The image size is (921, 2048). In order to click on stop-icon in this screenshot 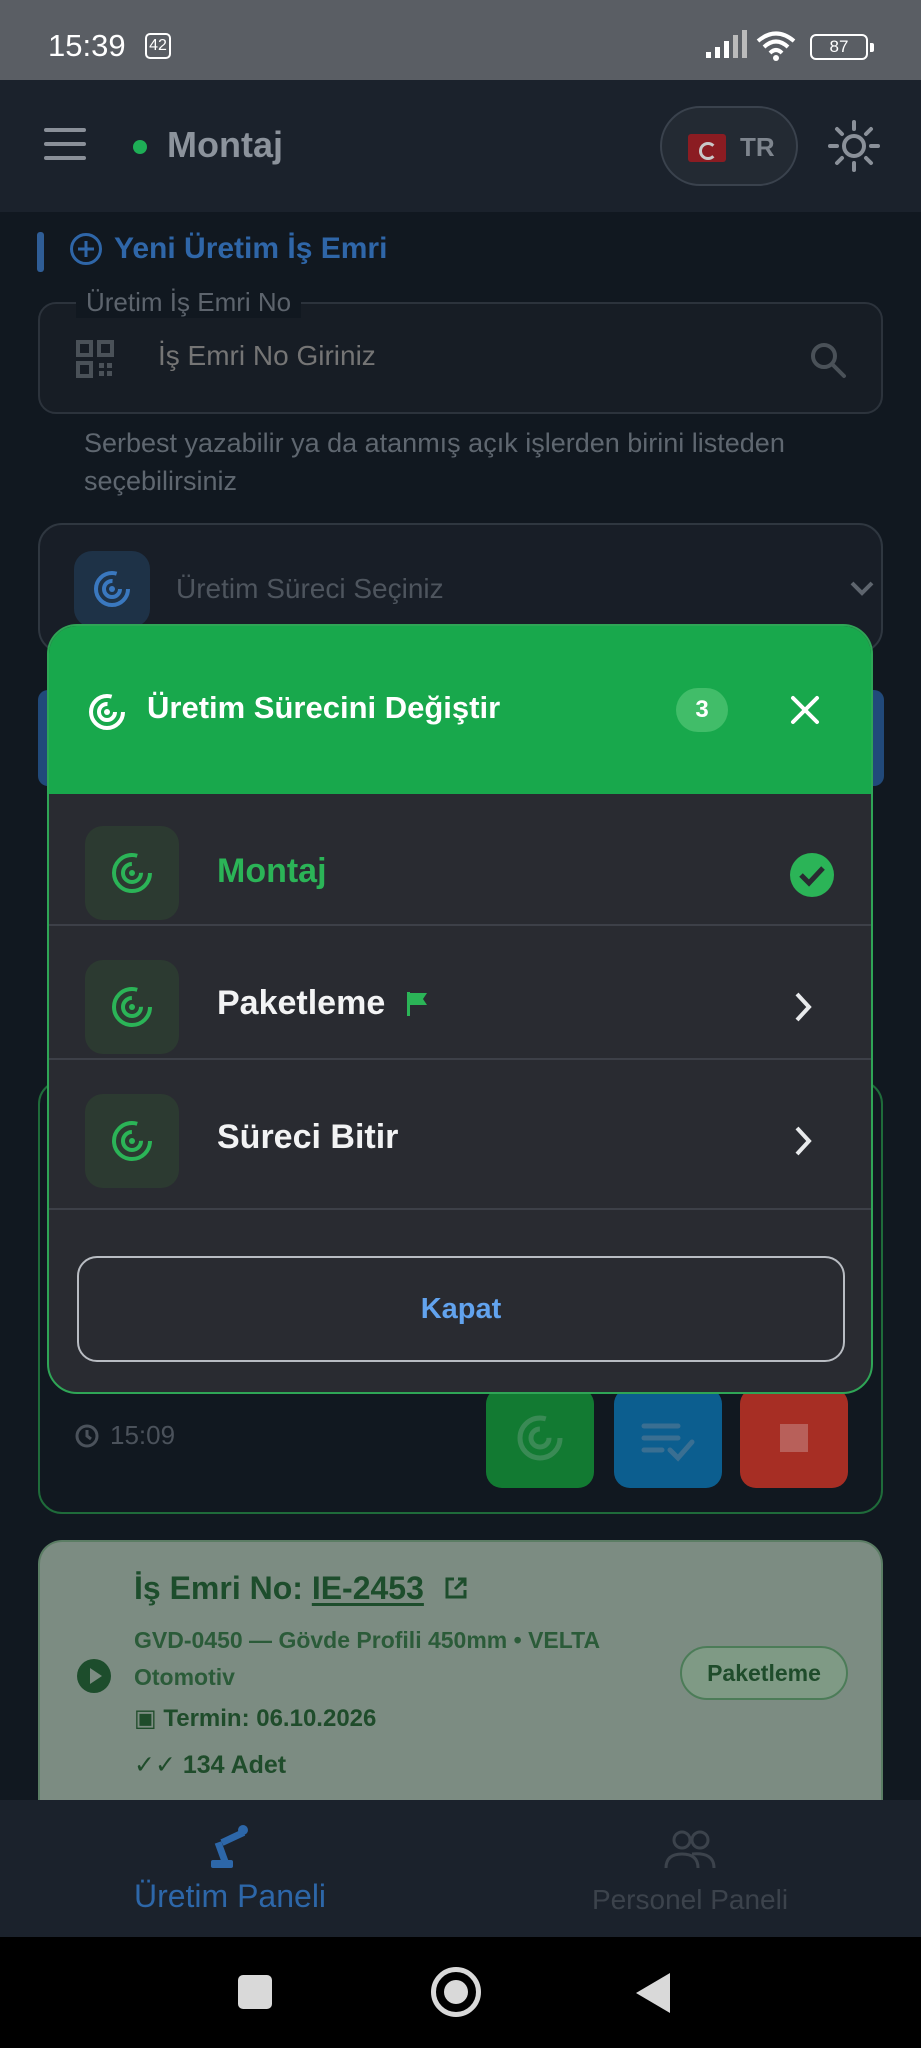, I will do `click(794, 1438)`.